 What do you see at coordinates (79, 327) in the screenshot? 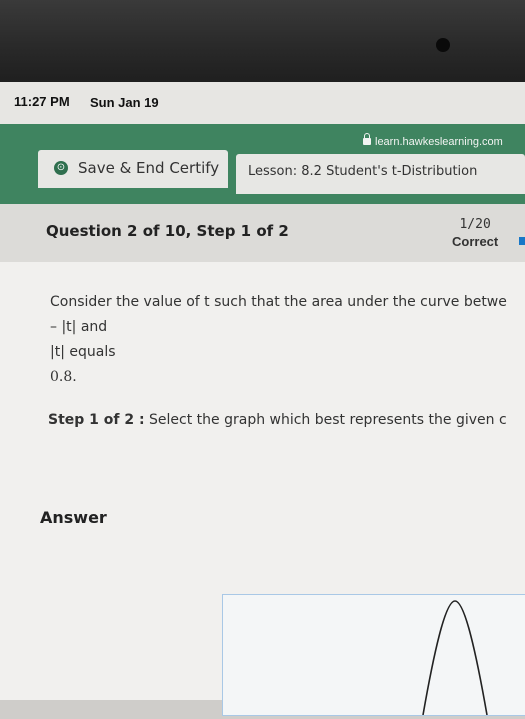
I see `prompt-line-2: – |t| and` at bounding box center [79, 327].